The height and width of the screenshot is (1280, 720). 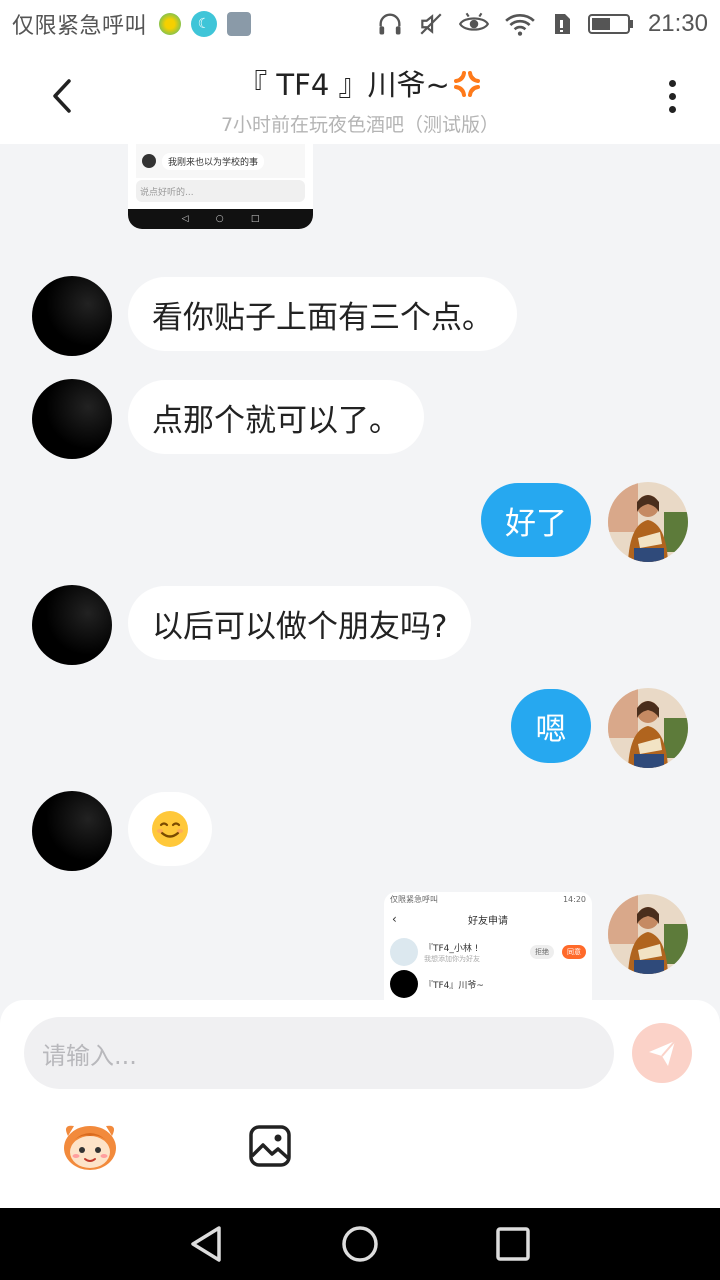 What do you see at coordinates (562, 24) in the screenshot?
I see `sim-icon` at bounding box center [562, 24].